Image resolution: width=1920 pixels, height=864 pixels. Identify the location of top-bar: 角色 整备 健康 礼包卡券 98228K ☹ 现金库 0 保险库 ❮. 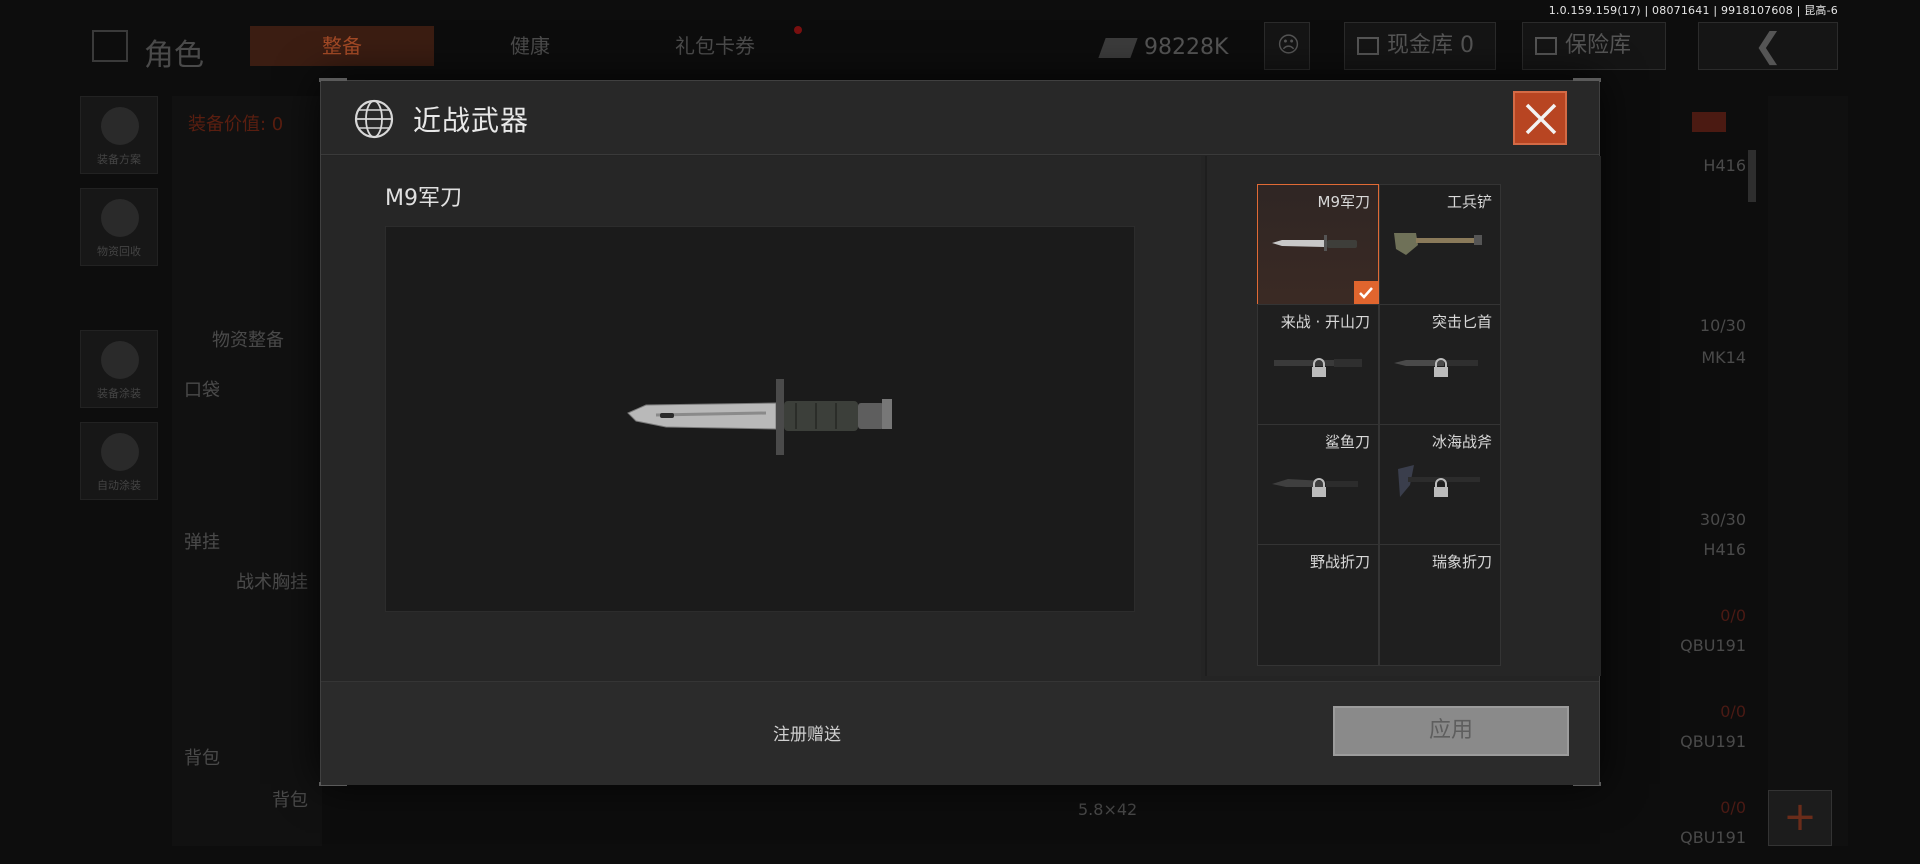
(960, 46).